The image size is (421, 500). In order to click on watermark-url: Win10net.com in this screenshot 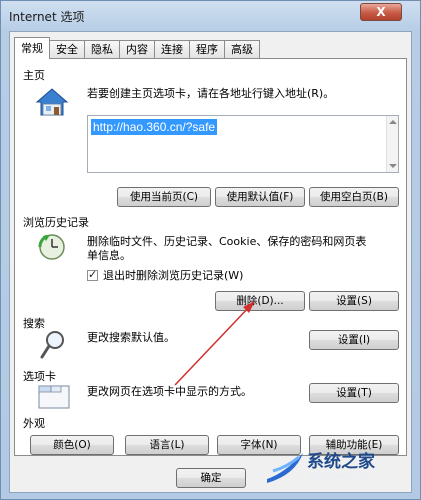, I will do `click(341, 476)`.